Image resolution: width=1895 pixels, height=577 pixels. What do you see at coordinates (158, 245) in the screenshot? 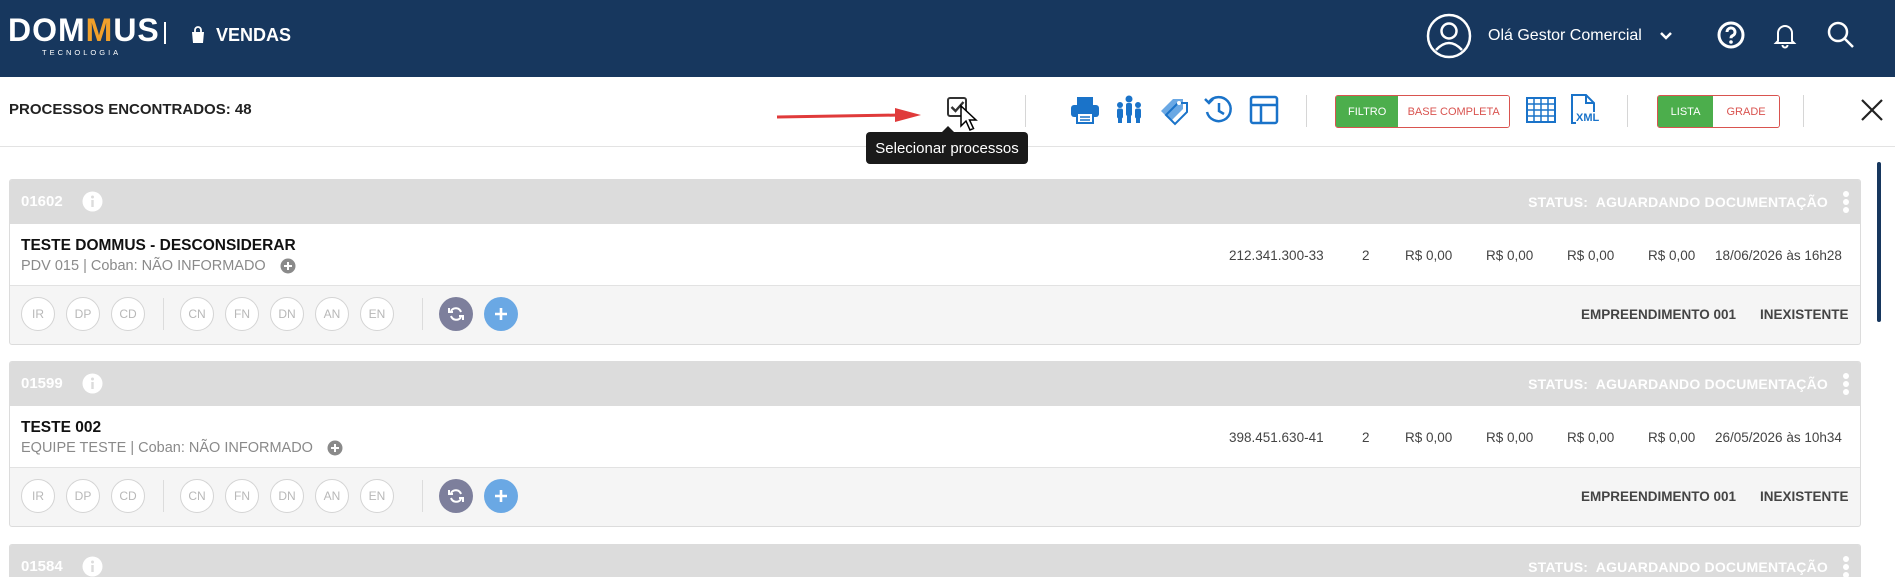
I see `process-title: TESTE DOMMUS - DESCONSIDERAR` at bounding box center [158, 245].